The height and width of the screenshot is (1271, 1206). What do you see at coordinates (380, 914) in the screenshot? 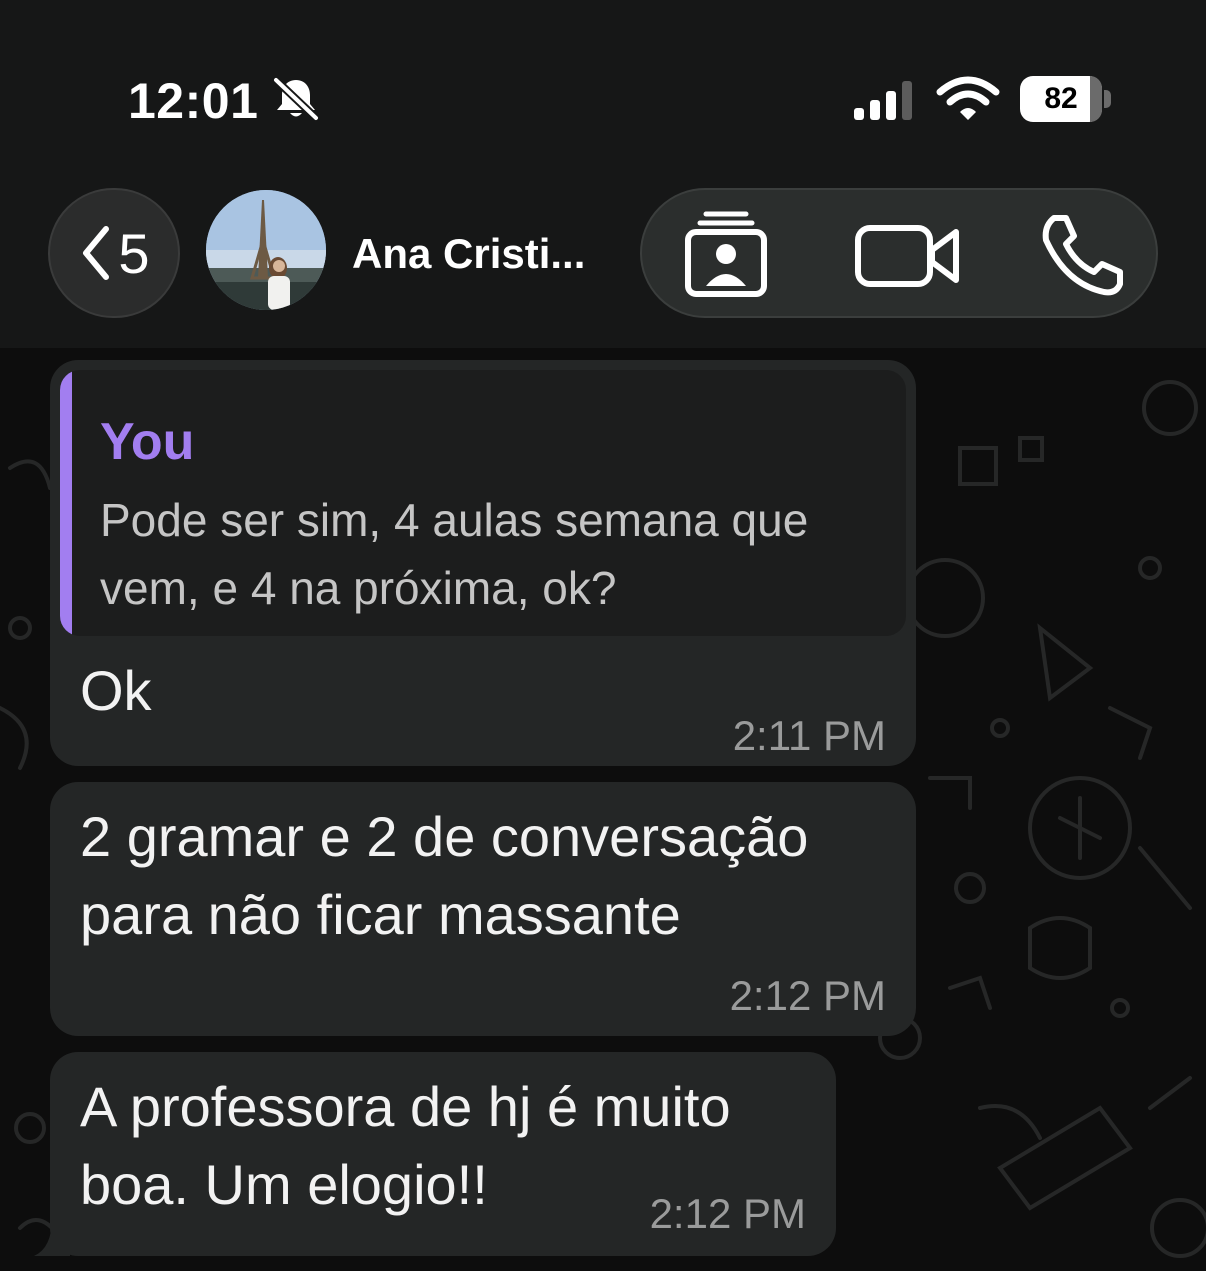
I see `message-text-line: para não ficar massante` at bounding box center [380, 914].